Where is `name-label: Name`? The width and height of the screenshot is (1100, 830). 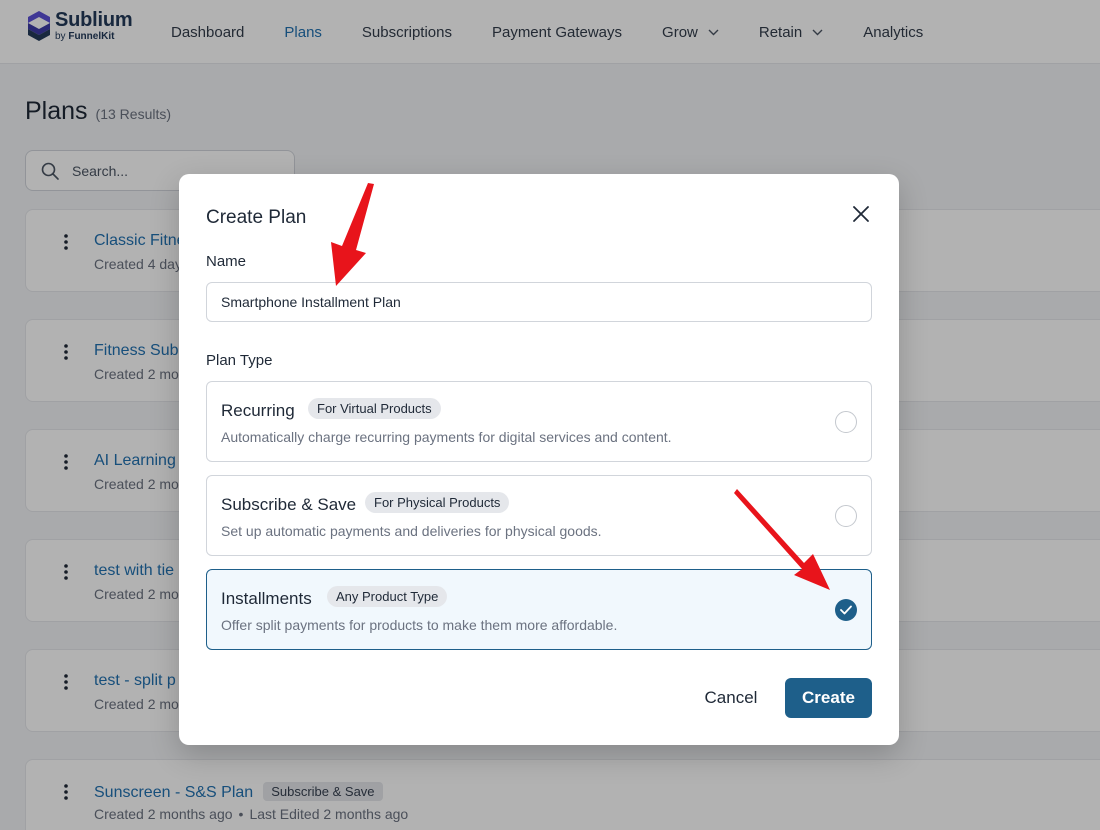 name-label: Name is located at coordinates (226, 261).